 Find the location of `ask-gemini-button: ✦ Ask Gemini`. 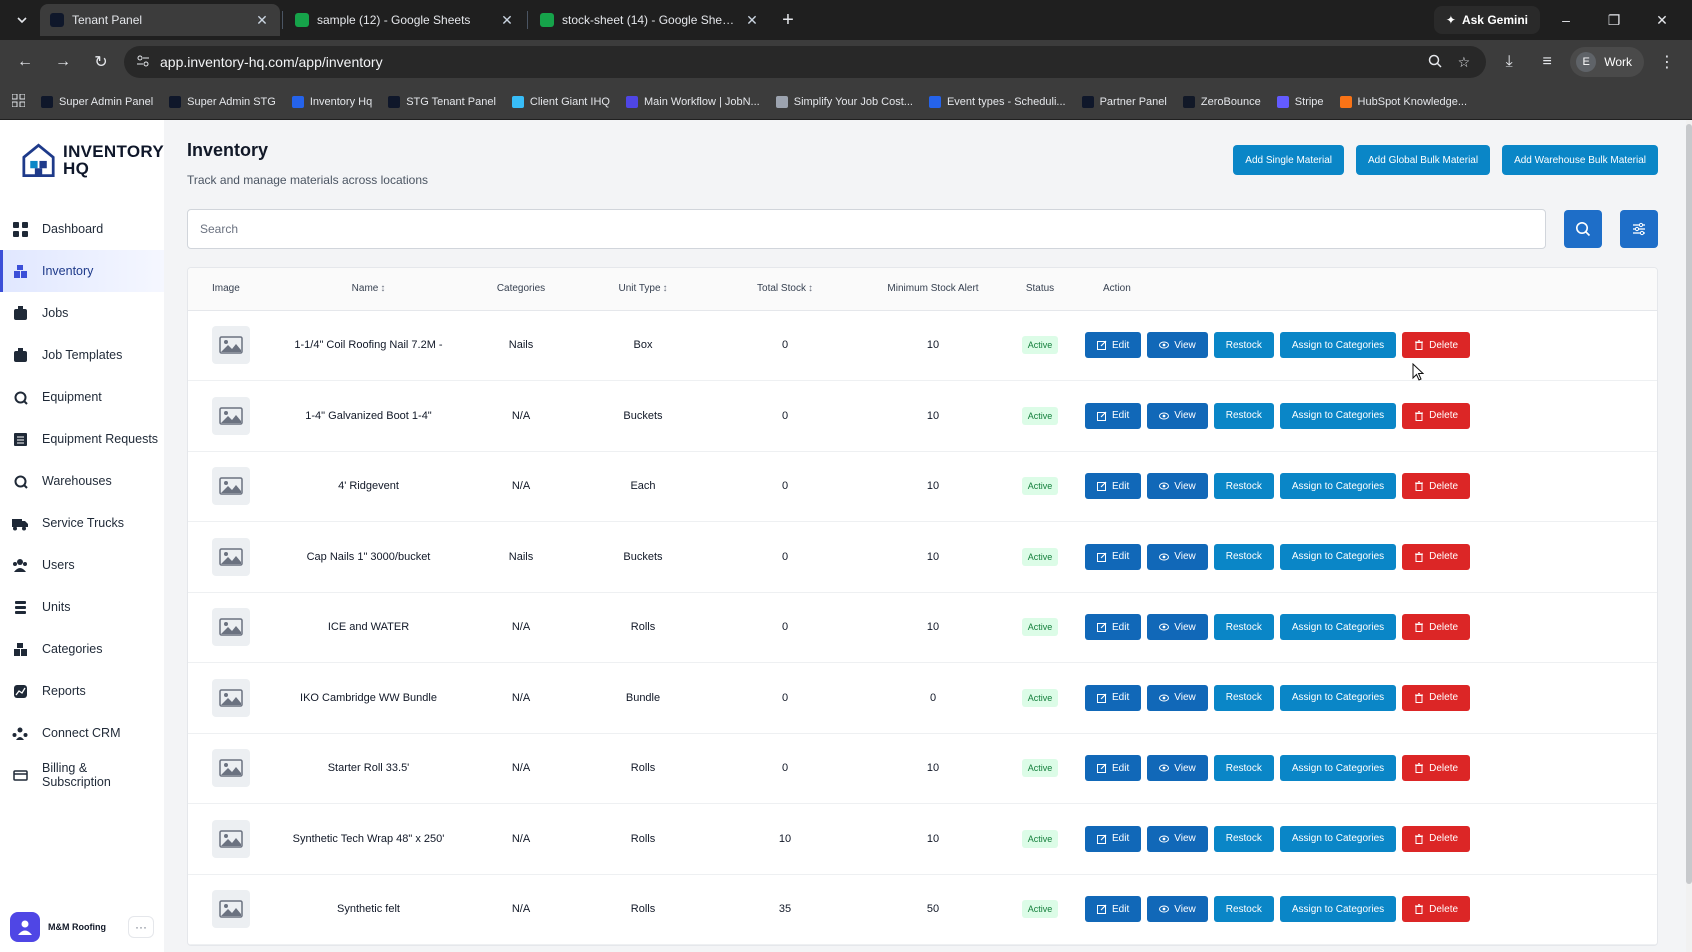

ask-gemini-button: ✦ Ask Gemini is located at coordinates (1486, 20).